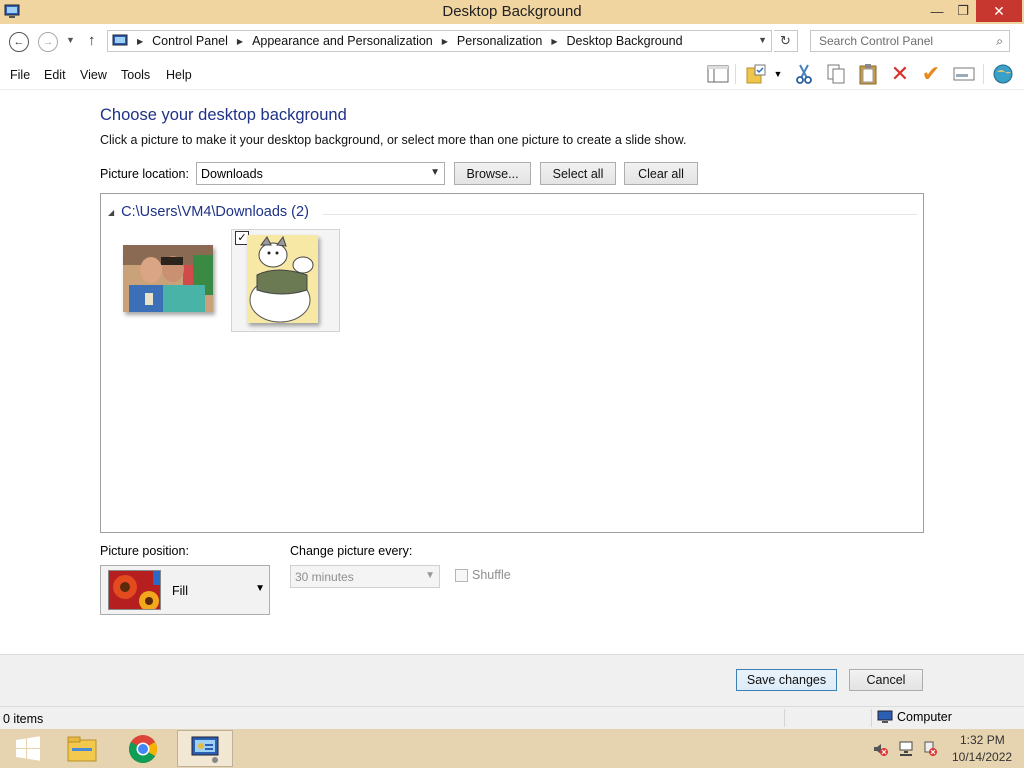 This screenshot has height=768, width=1024. What do you see at coordinates (931, 73) in the screenshot?
I see `check-icon: ✔` at bounding box center [931, 73].